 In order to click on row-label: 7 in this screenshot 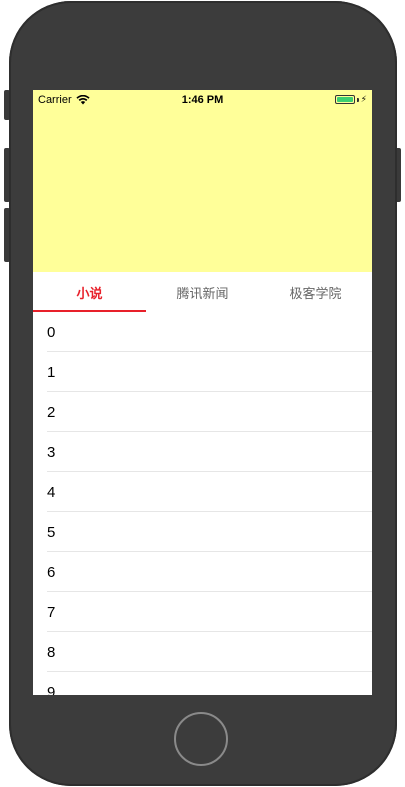, I will do `click(51, 612)`.